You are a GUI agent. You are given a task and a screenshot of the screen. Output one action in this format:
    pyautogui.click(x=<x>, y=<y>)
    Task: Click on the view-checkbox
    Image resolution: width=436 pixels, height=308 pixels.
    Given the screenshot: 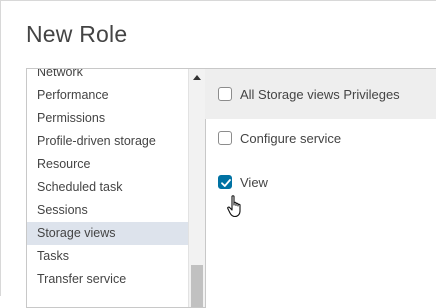 What is the action you would take?
    pyautogui.click(x=225, y=182)
    